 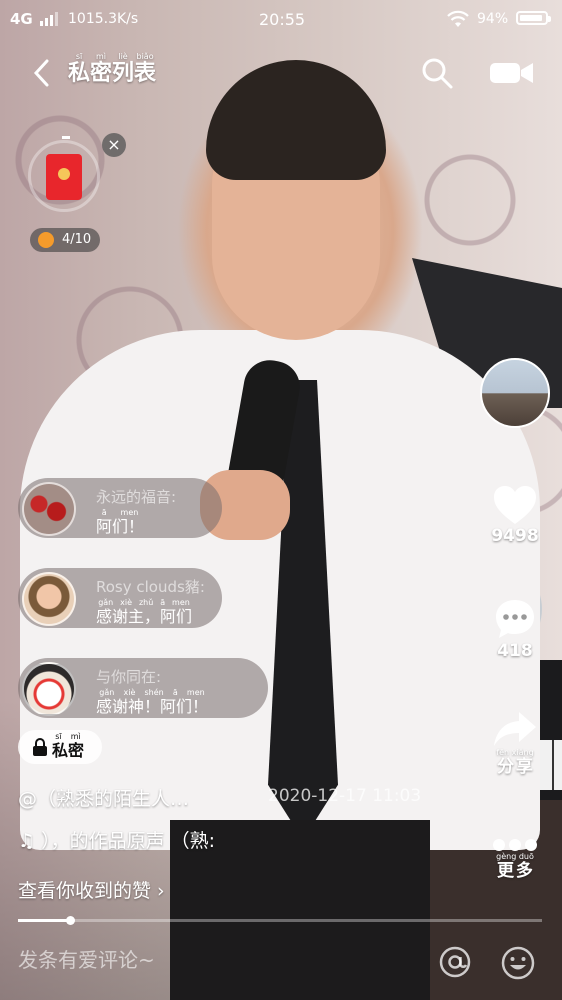 I want to click on private-badge: 私密sī mì, so click(x=60, y=747).